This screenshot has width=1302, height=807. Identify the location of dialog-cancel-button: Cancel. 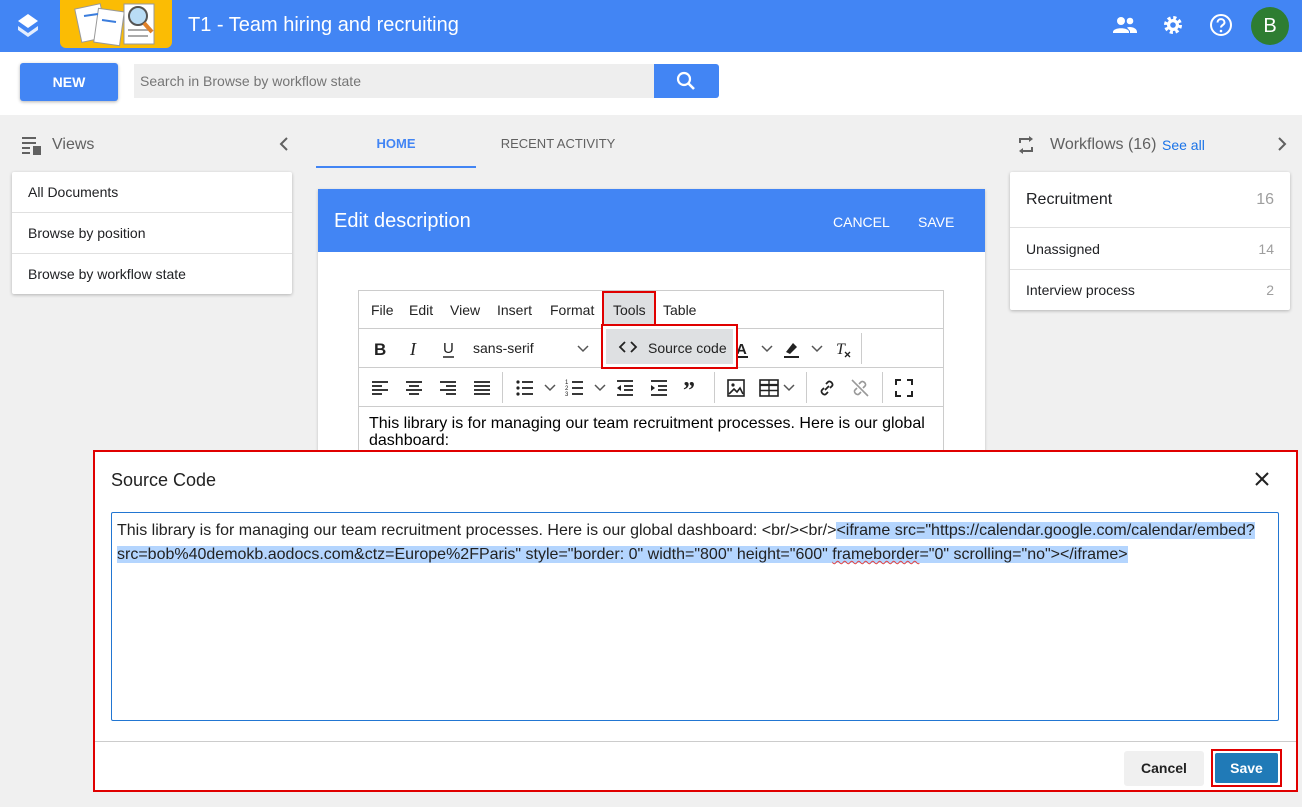
(1164, 768).